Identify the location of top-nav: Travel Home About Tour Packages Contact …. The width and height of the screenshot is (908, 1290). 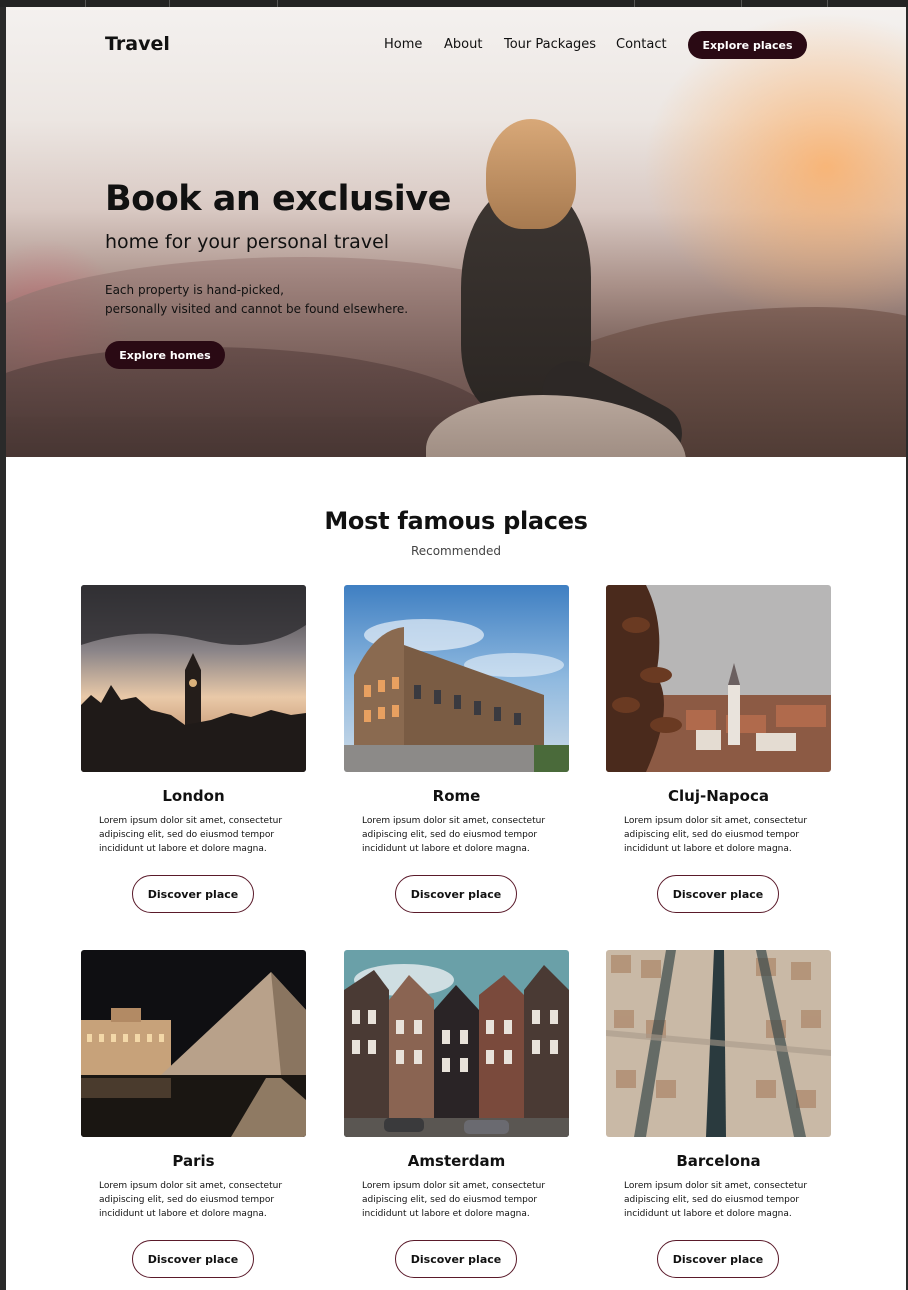
(456, 44).